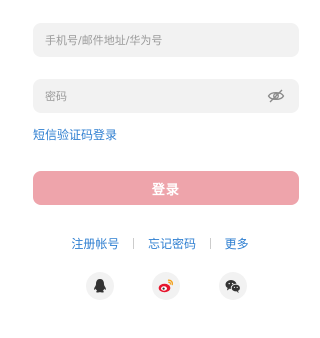  I want to click on password-field, so click(166, 96).